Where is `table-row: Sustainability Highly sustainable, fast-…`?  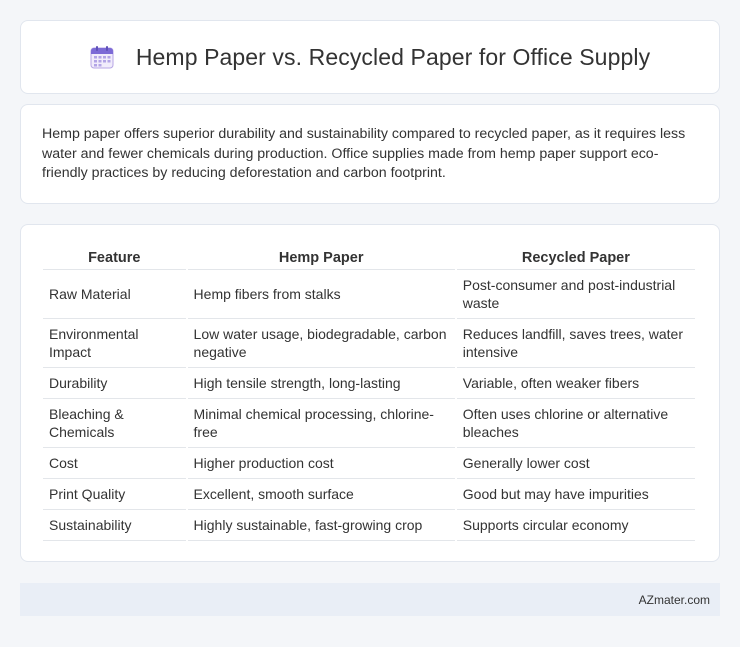
table-row: Sustainability Highly sustainable, fast-… is located at coordinates (369, 525).